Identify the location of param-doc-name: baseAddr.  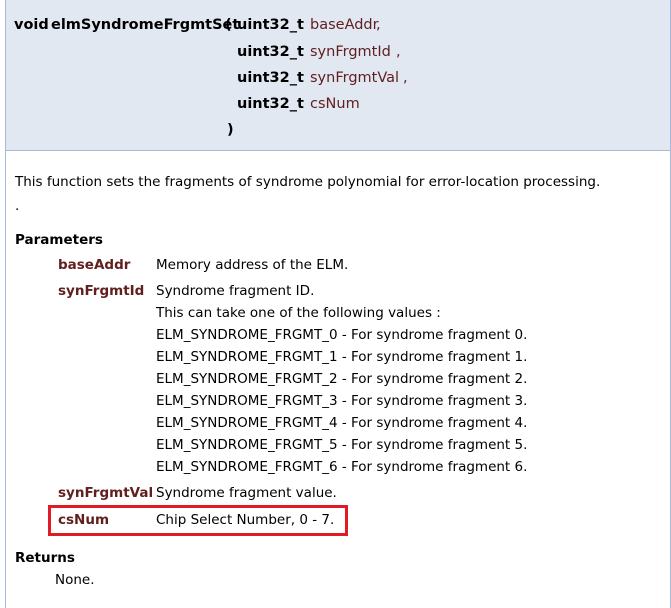
(94, 265).